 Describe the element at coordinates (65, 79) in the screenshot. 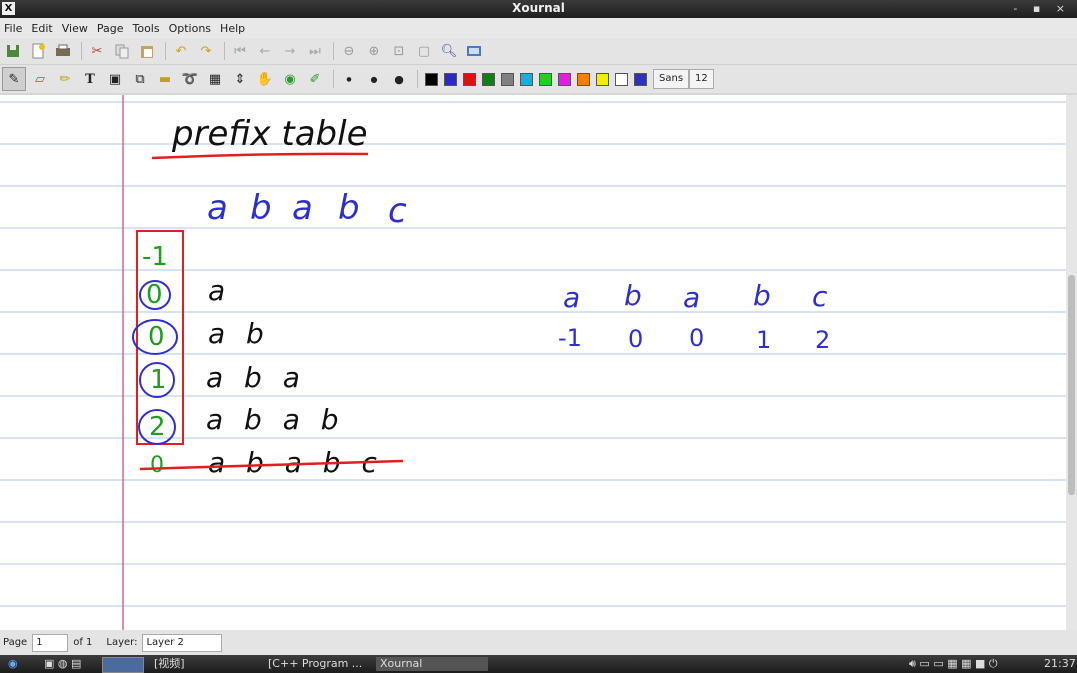

I see `highlighter-icon: ✏` at that location.